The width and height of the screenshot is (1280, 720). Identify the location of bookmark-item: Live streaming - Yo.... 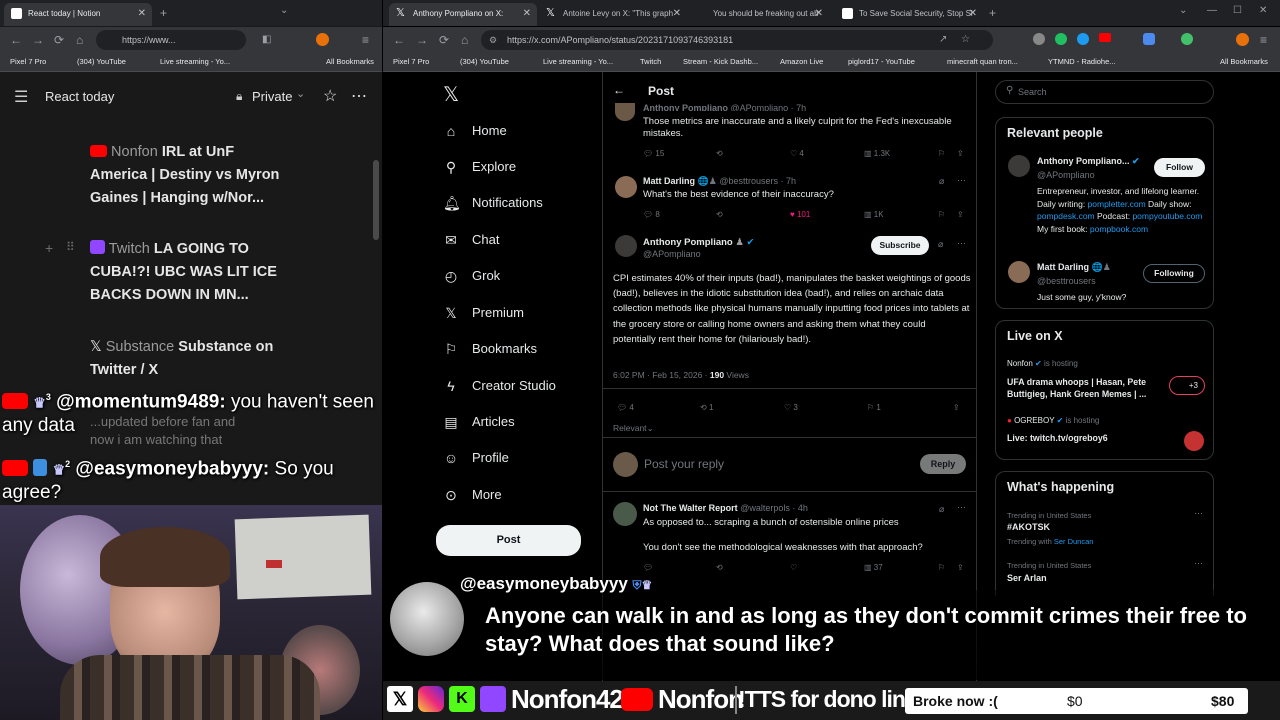
(578, 61).